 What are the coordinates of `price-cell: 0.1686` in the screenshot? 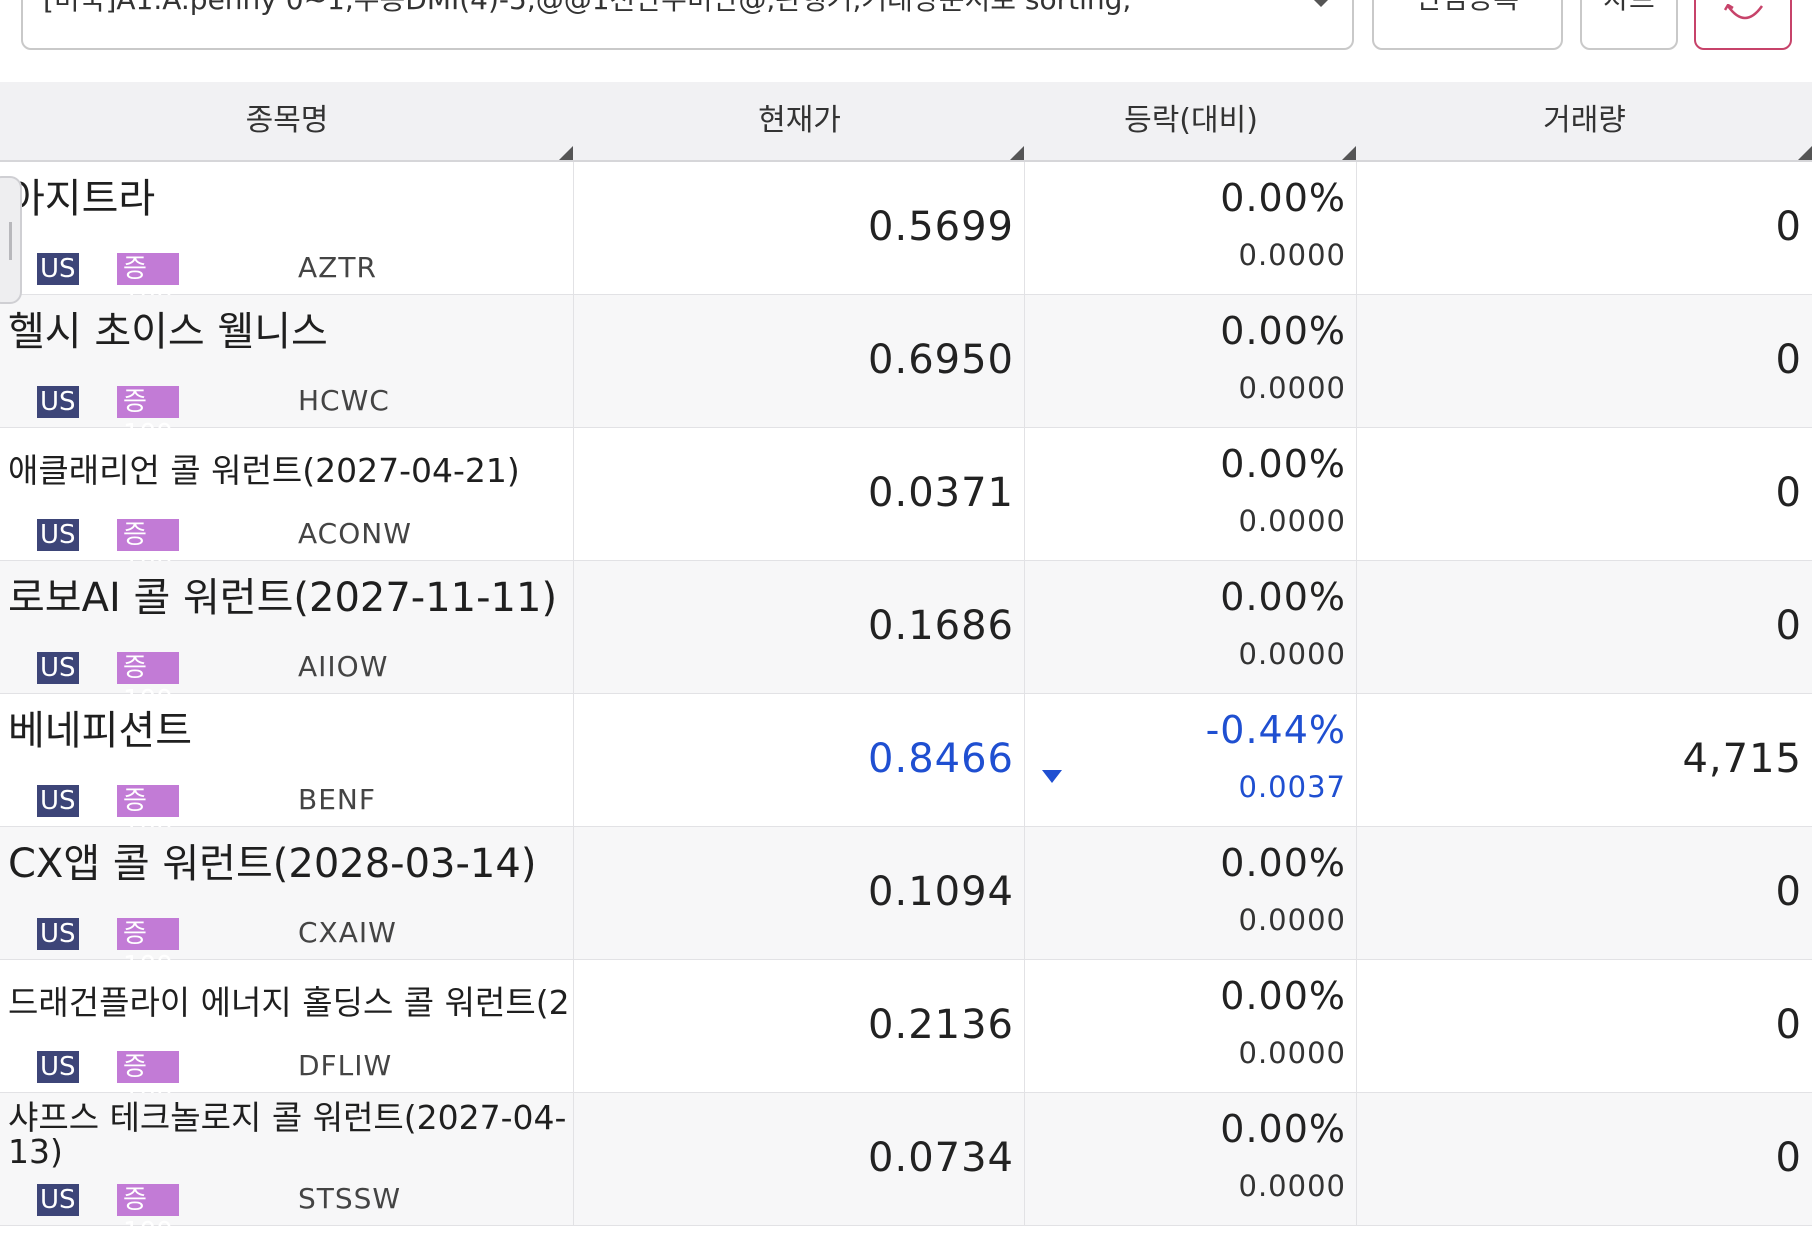 It's located at (799, 627).